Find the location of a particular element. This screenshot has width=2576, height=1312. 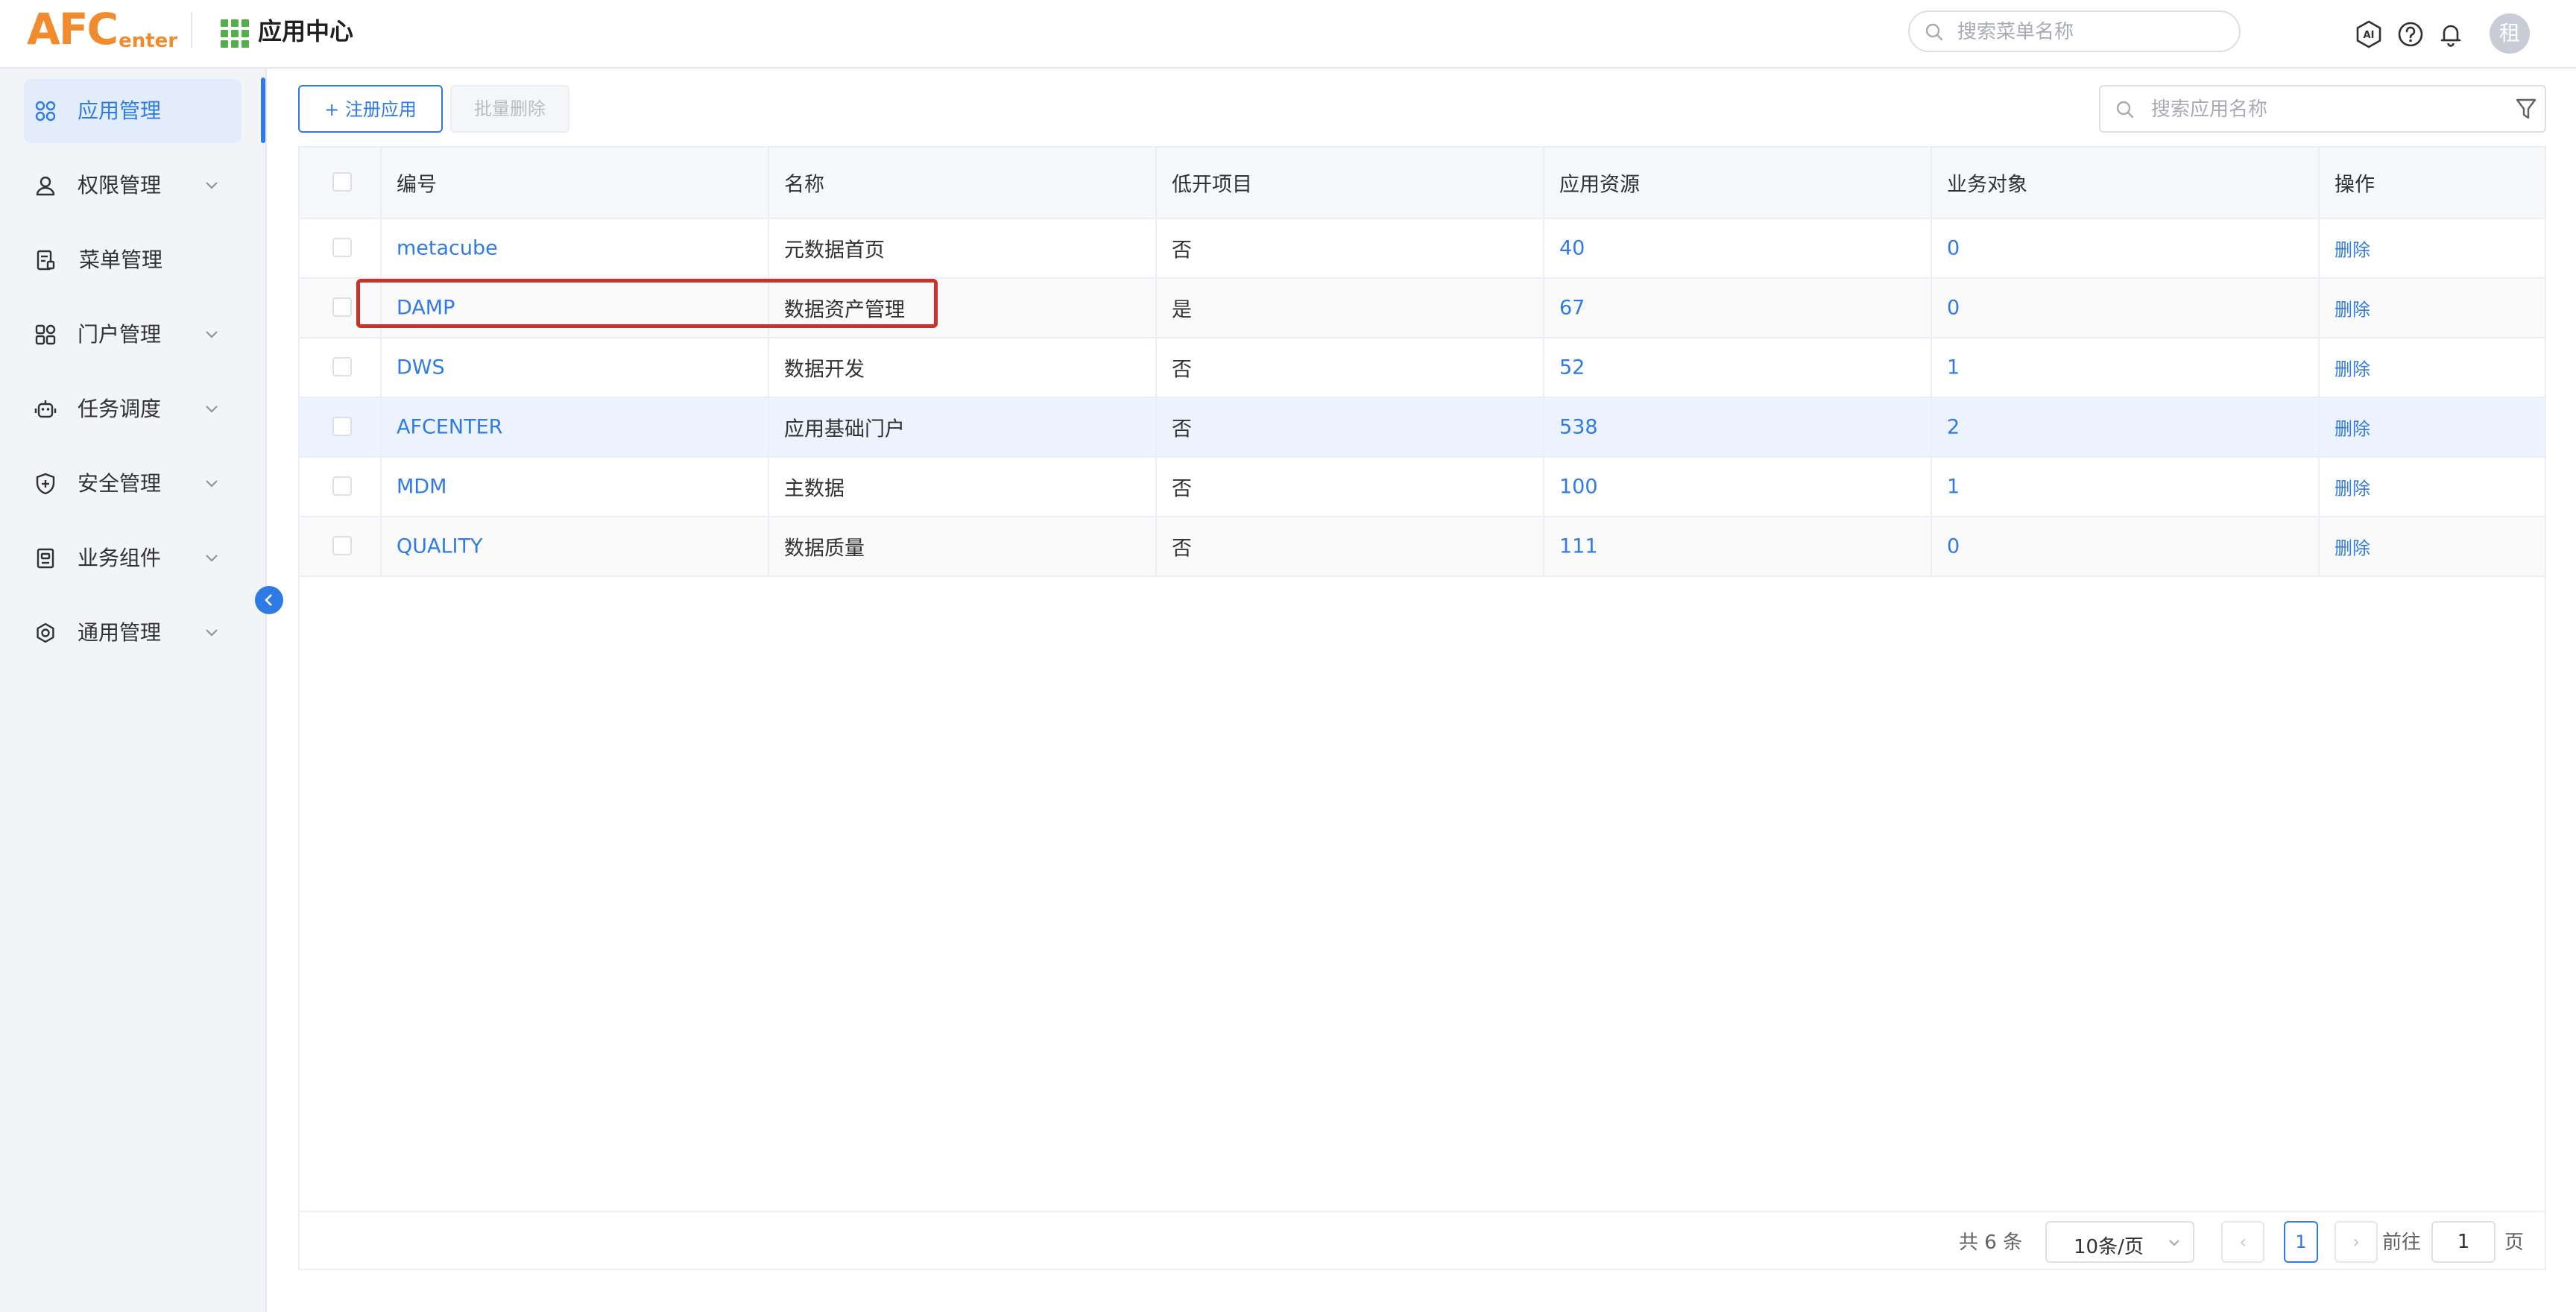

select-all-checkbox is located at coordinates (342, 182).